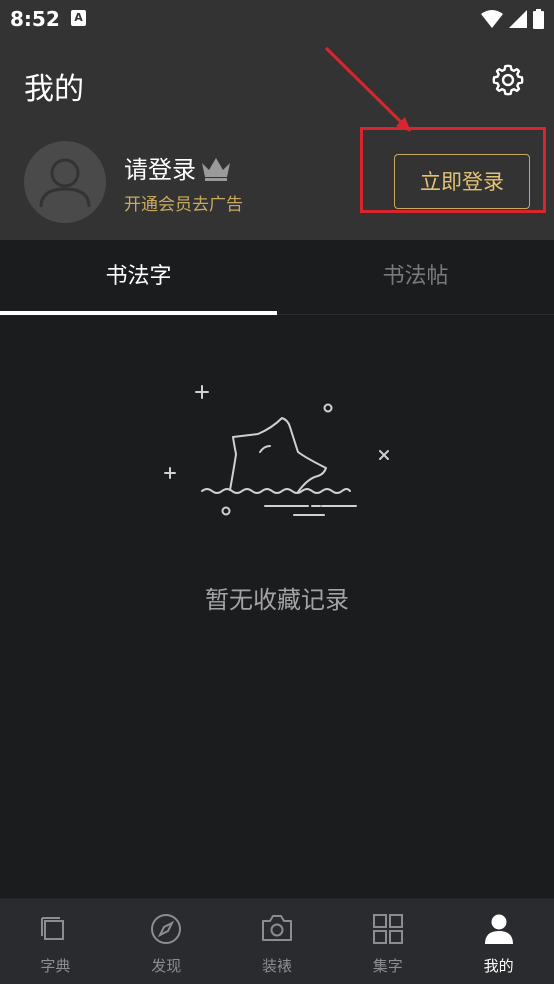 This screenshot has height=984, width=554. What do you see at coordinates (166, 966) in the screenshot?
I see `nav-label-discover: 发现` at bounding box center [166, 966].